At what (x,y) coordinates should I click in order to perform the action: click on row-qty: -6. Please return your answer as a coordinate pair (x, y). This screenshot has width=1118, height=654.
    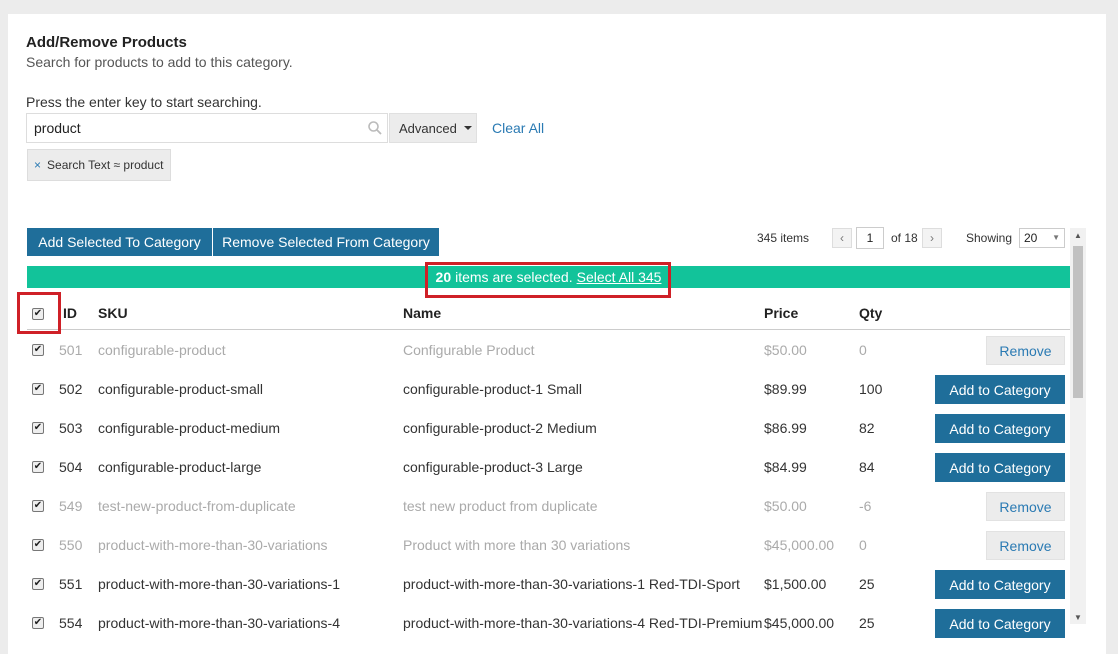
    Looking at the image, I should click on (865, 506).